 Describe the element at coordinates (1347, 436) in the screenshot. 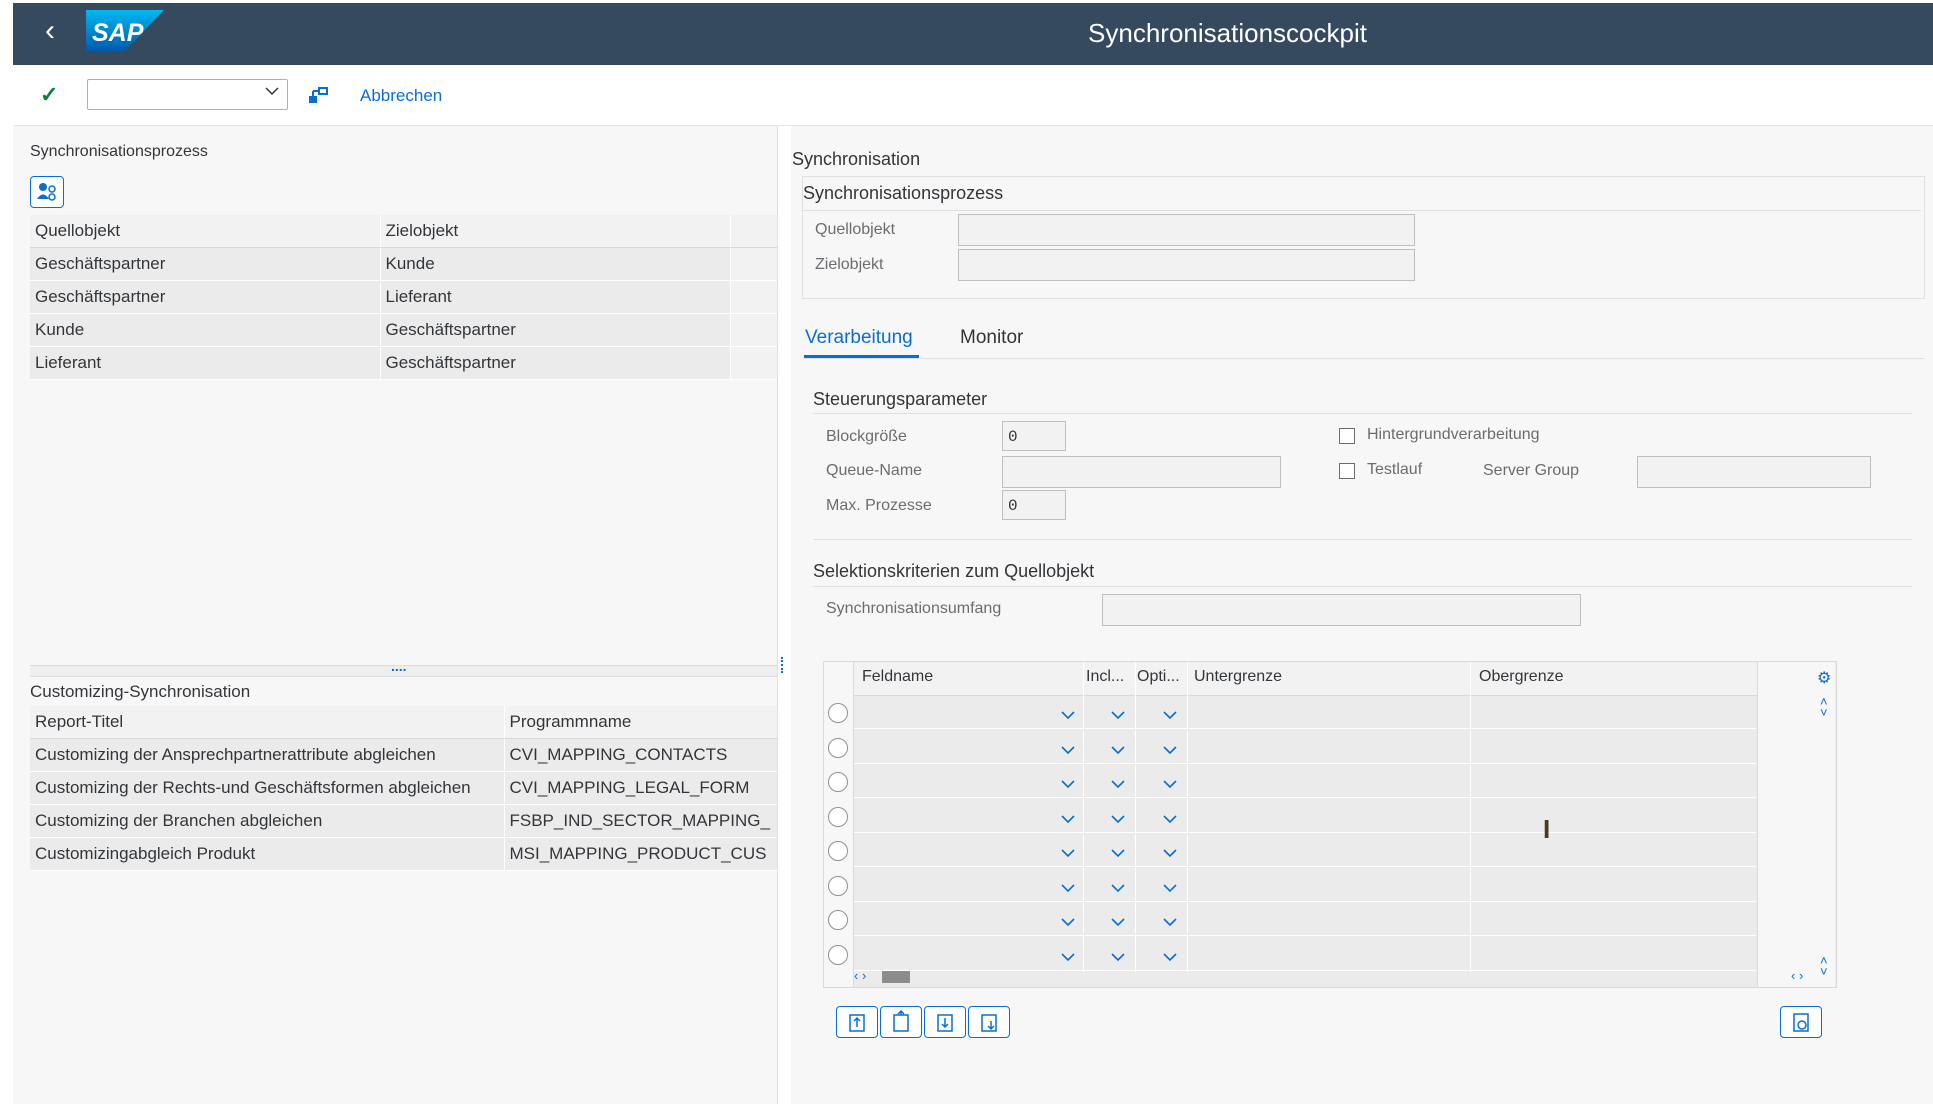

I see `background-processing-checkbox` at that location.